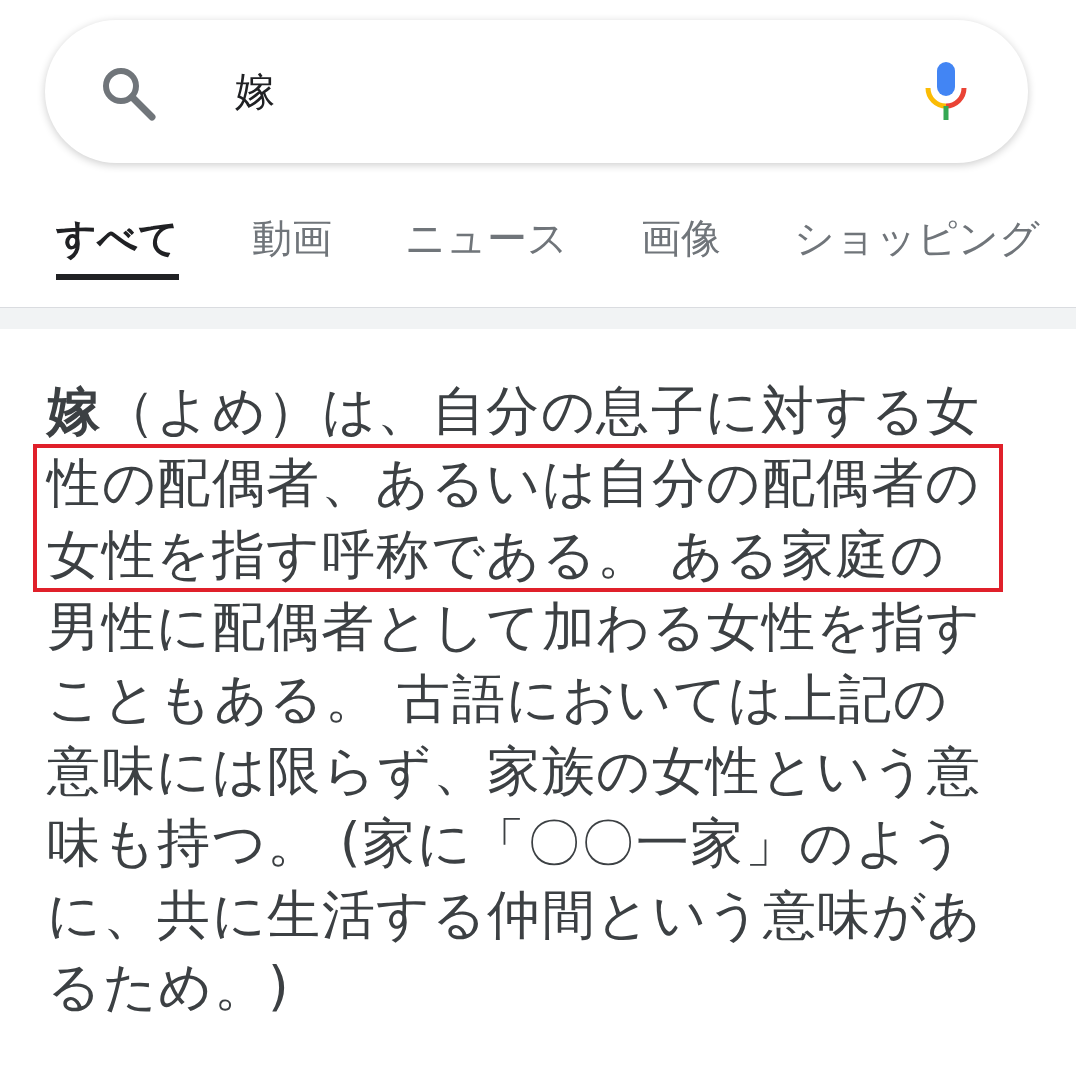 The height and width of the screenshot is (1079, 1076). I want to click on tab: ニュース, so click(486, 241).